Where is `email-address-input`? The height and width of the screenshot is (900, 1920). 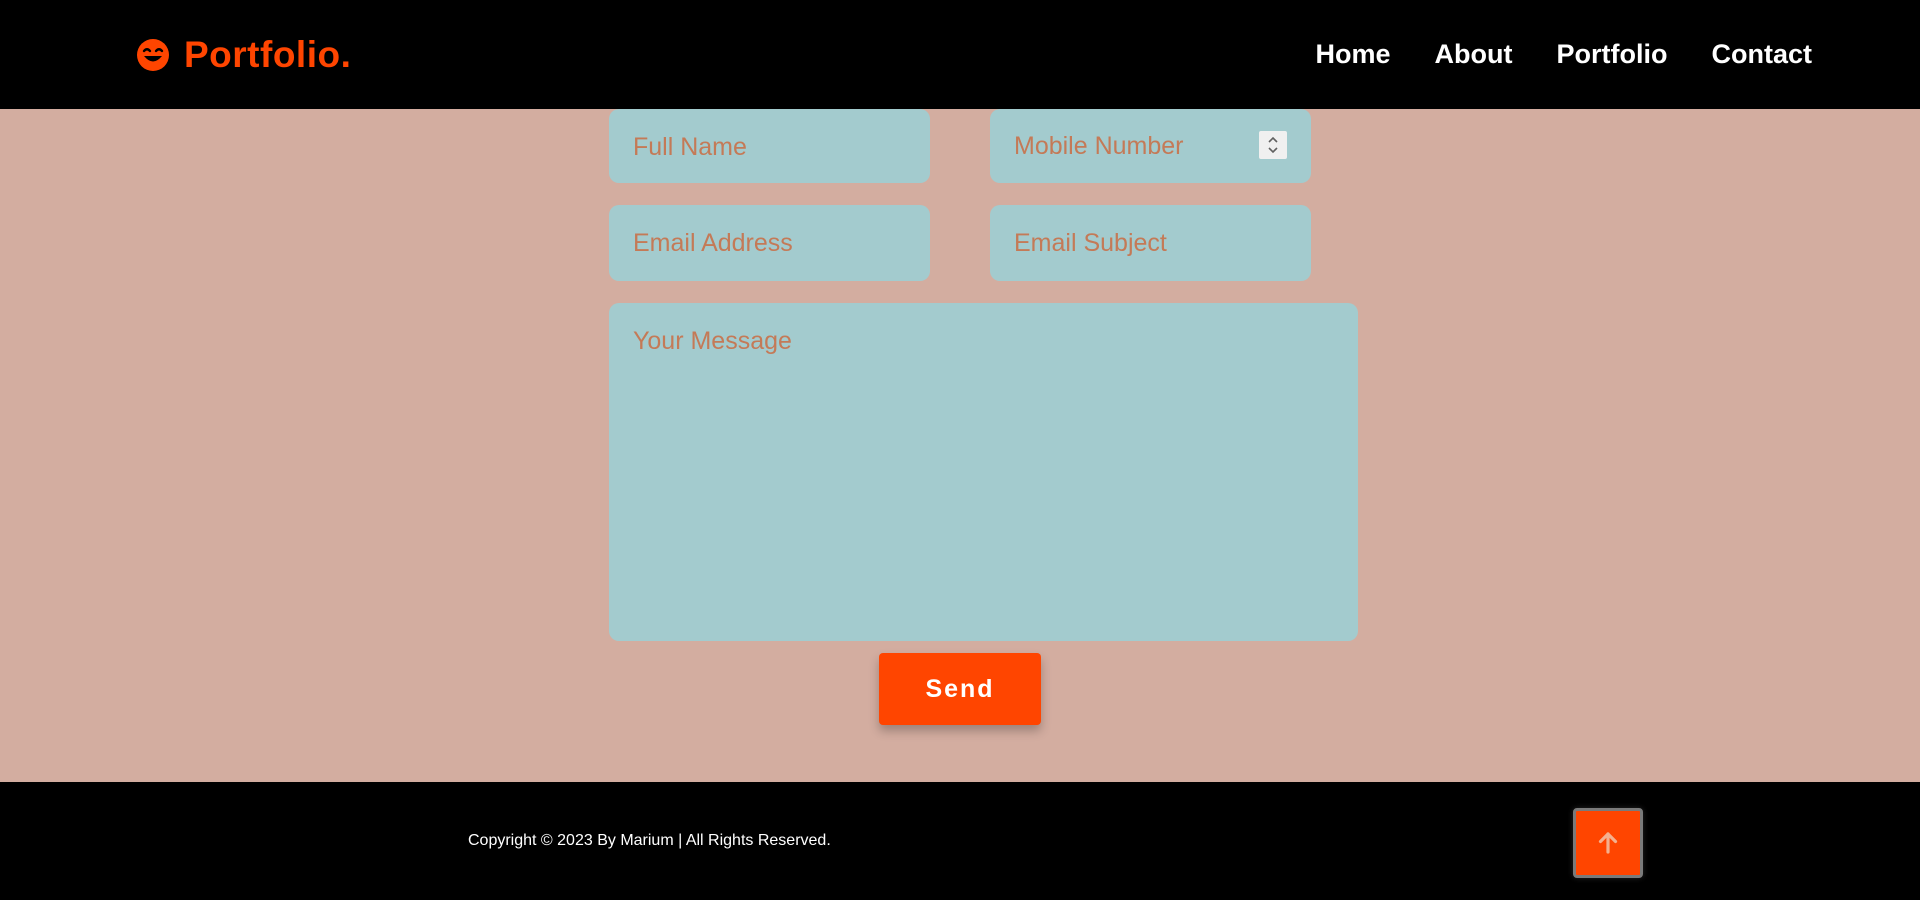
email-address-input is located at coordinates (769, 243).